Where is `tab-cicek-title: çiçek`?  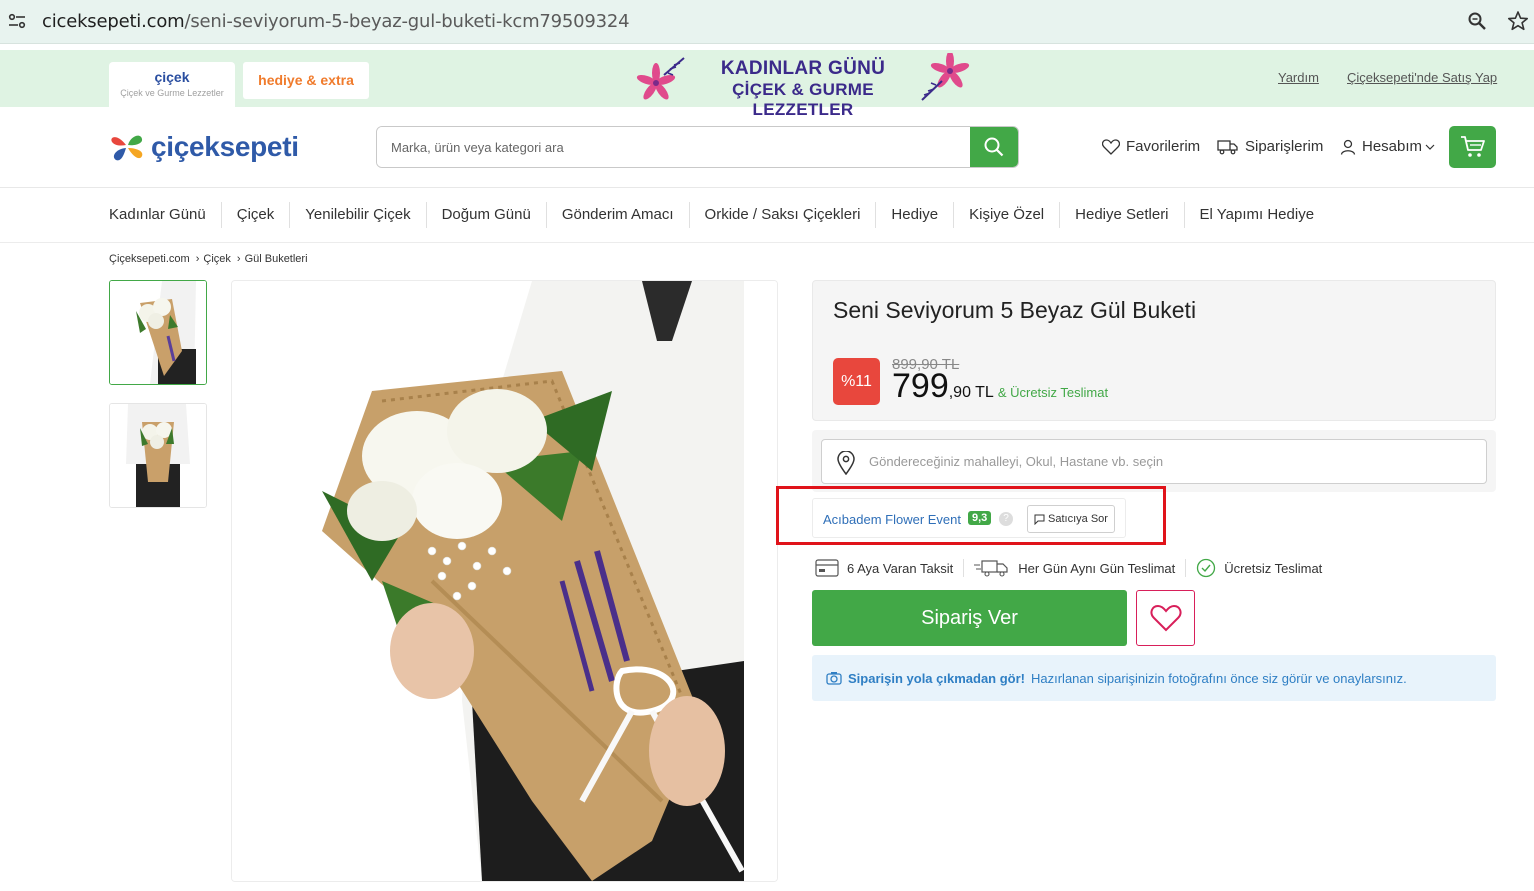
tab-cicek-title: çiçek is located at coordinates (172, 77).